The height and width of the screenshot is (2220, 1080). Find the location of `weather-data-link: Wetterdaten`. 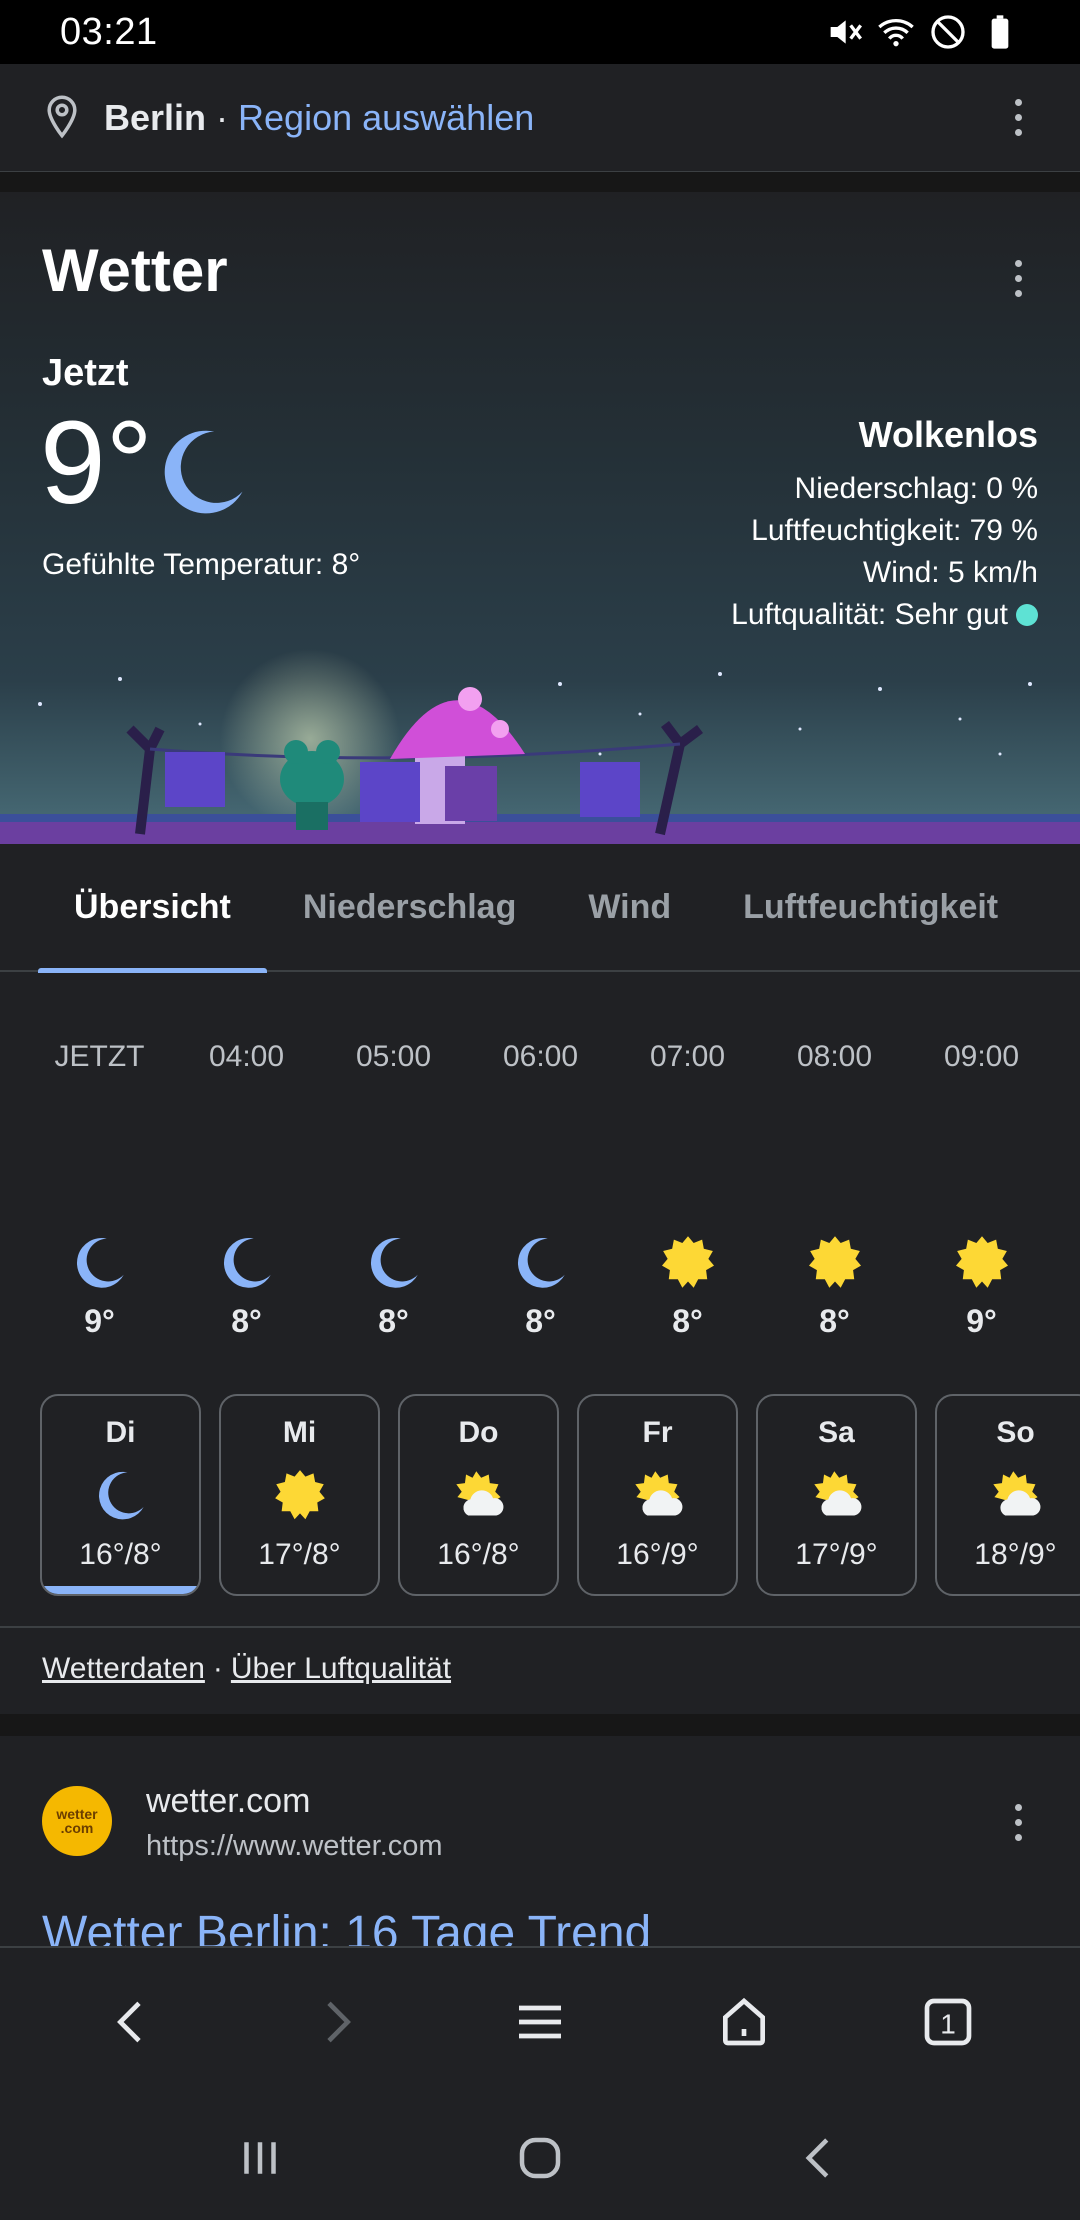

weather-data-link: Wetterdaten is located at coordinates (123, 1668).